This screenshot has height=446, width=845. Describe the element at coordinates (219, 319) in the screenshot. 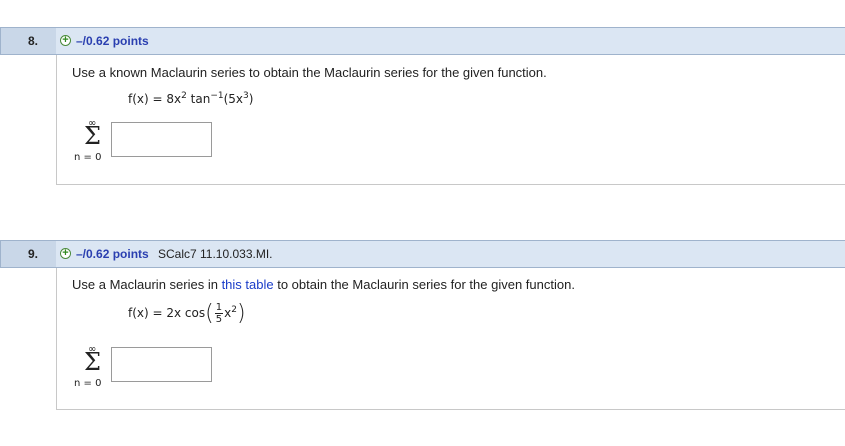

I see `fraction-denominator: 5` at that location.